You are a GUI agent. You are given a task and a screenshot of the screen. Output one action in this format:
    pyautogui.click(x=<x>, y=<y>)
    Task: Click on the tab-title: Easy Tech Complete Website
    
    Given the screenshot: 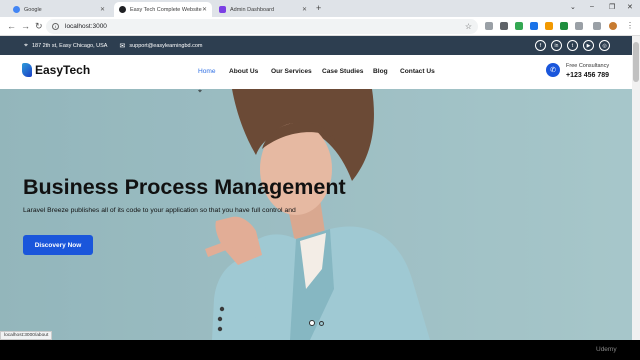 What is the action you would take?
    pyautogui.click(x=166, y=9)
    